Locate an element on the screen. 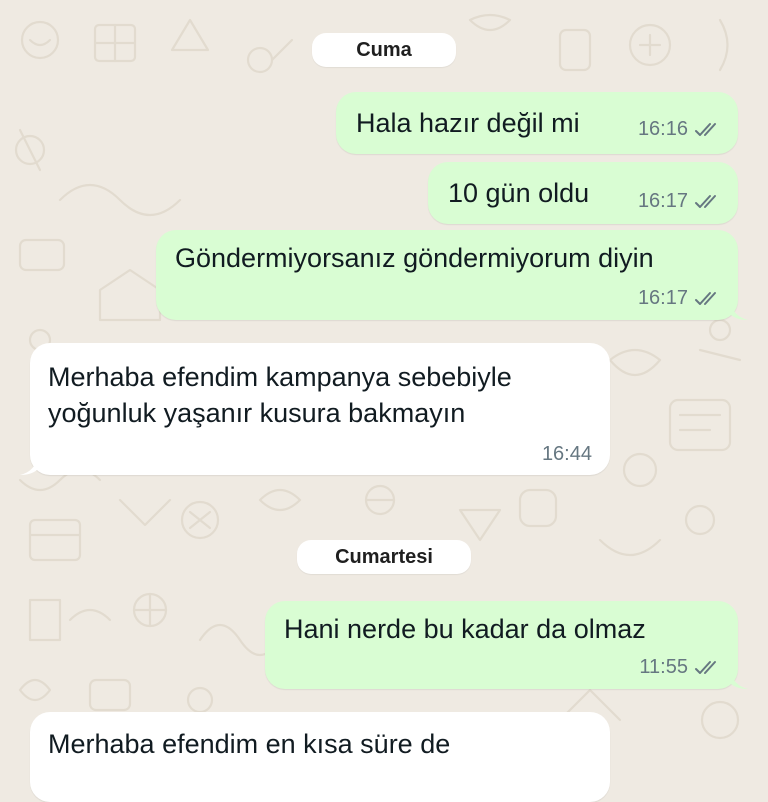  message-meta: 16:44 is located at coordinates (567, 454).